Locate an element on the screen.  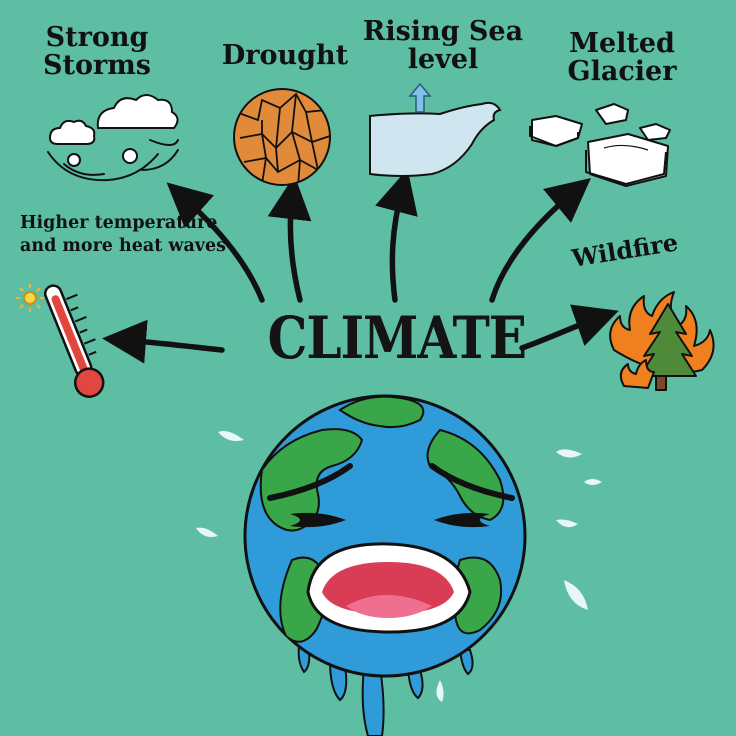
burning-tree-icon is located at coordinates (662, 341).